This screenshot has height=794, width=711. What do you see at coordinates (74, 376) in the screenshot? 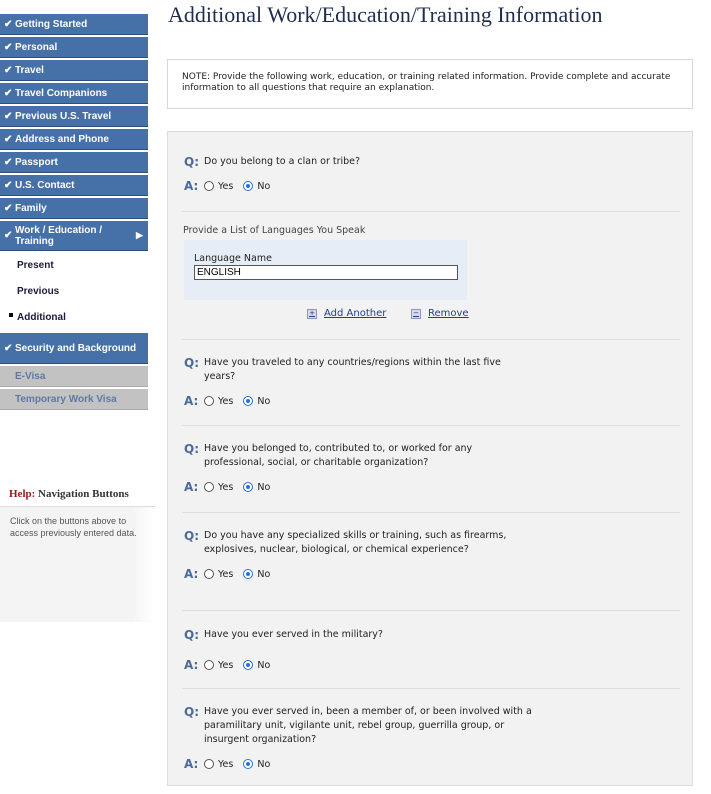
I see `nav-e-visa: E-Visa` at bounding box center [74, 376].